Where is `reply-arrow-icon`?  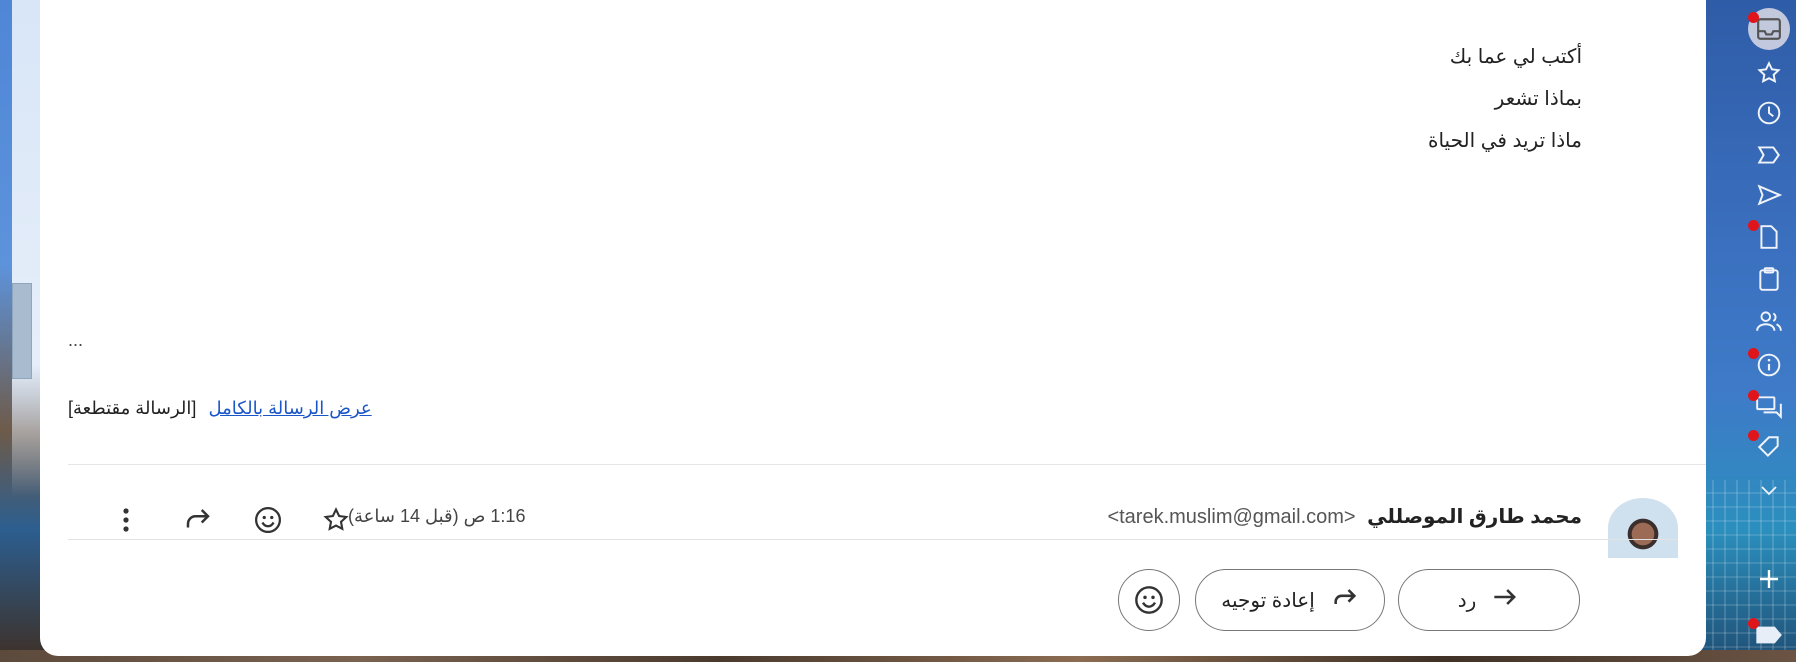 reply-arrow-icon is located at coordinates (1506, 600).